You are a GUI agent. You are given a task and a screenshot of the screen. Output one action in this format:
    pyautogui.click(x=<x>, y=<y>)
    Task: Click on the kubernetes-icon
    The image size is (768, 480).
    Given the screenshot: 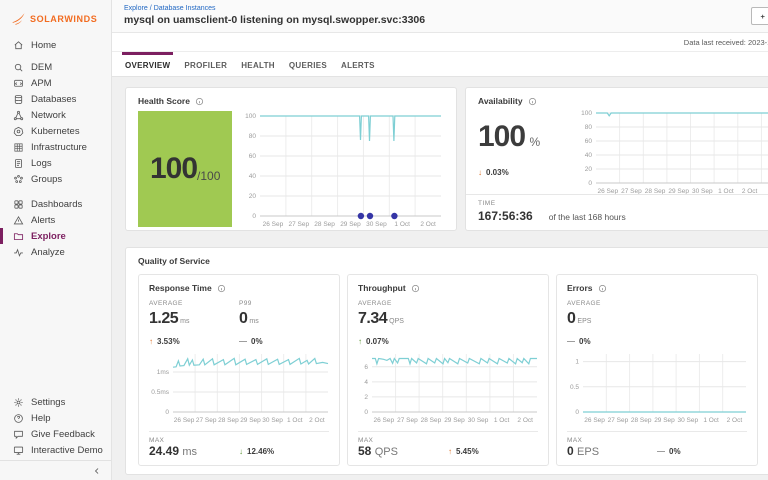 What is the action you would take?
    pyautogui.click(x=18, y=131)
    